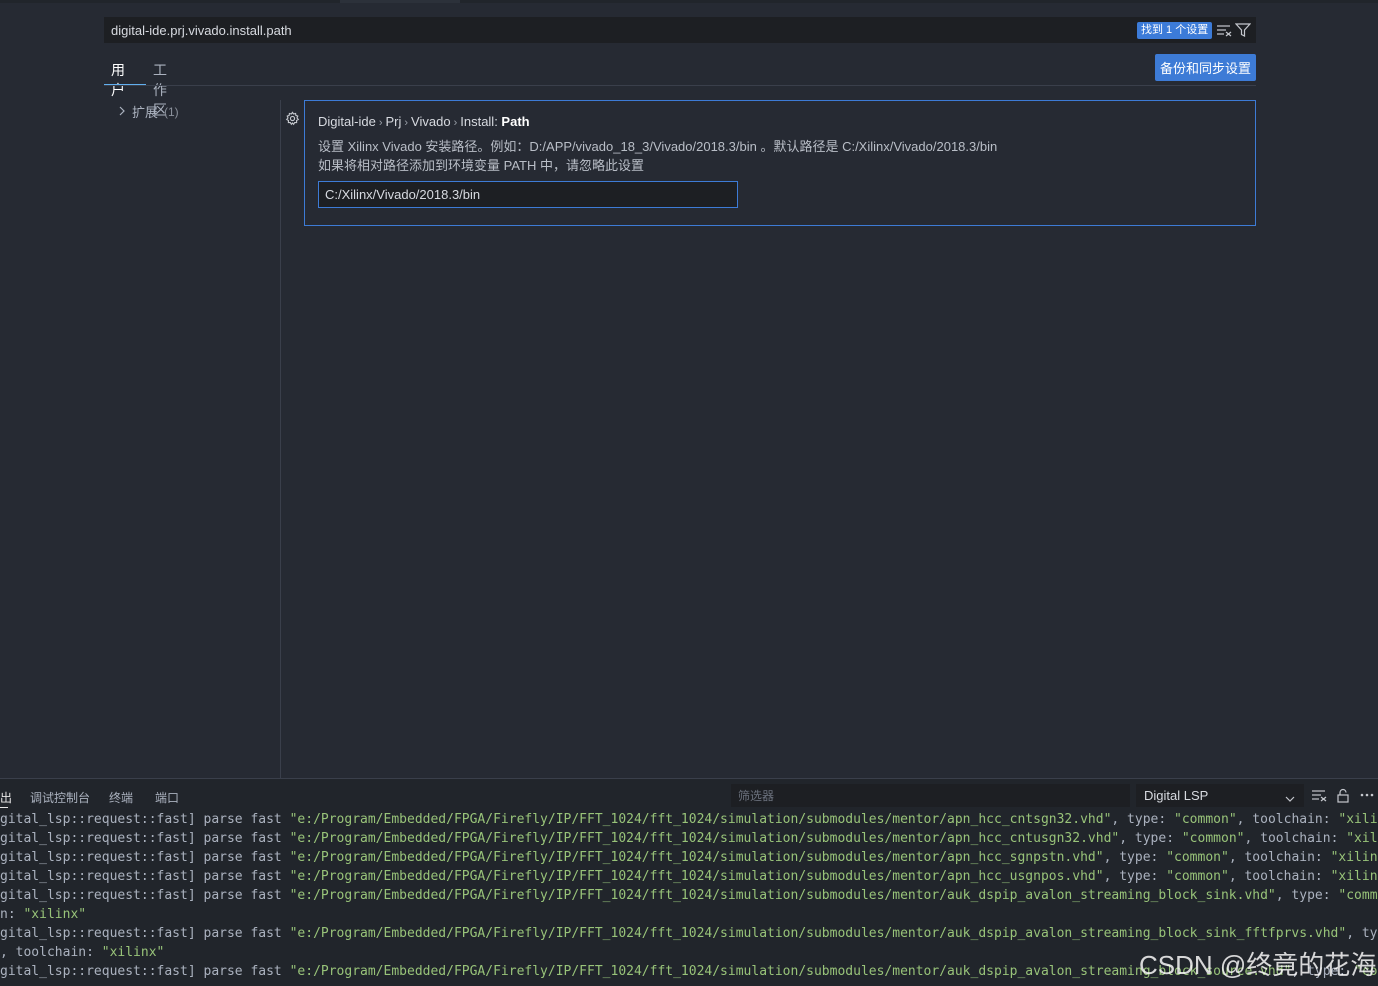  What do you see at coordinates (1290, 796) in the screenshot?
I see `chevron-down-icon` at bounding box center [1290, 796].